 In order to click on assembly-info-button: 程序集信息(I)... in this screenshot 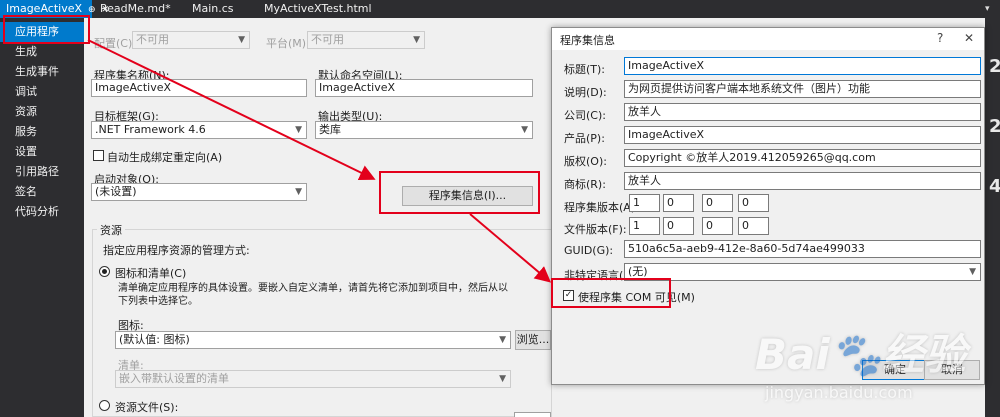, I will do `click(467, 196)`.